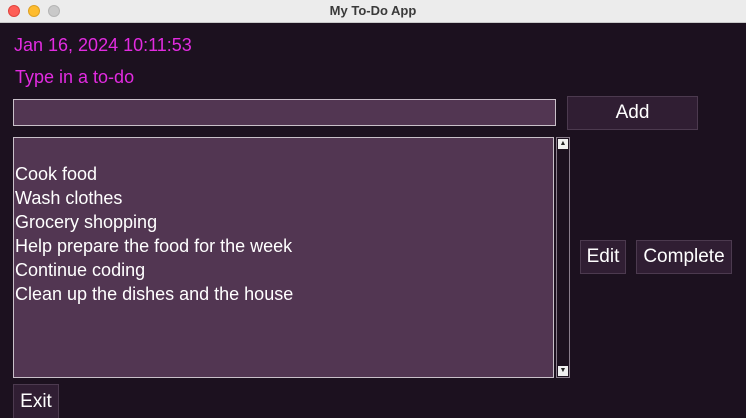 The image size is (746, 418). I want to click on todo-list-item: Wash clothes, so click(283, 198).